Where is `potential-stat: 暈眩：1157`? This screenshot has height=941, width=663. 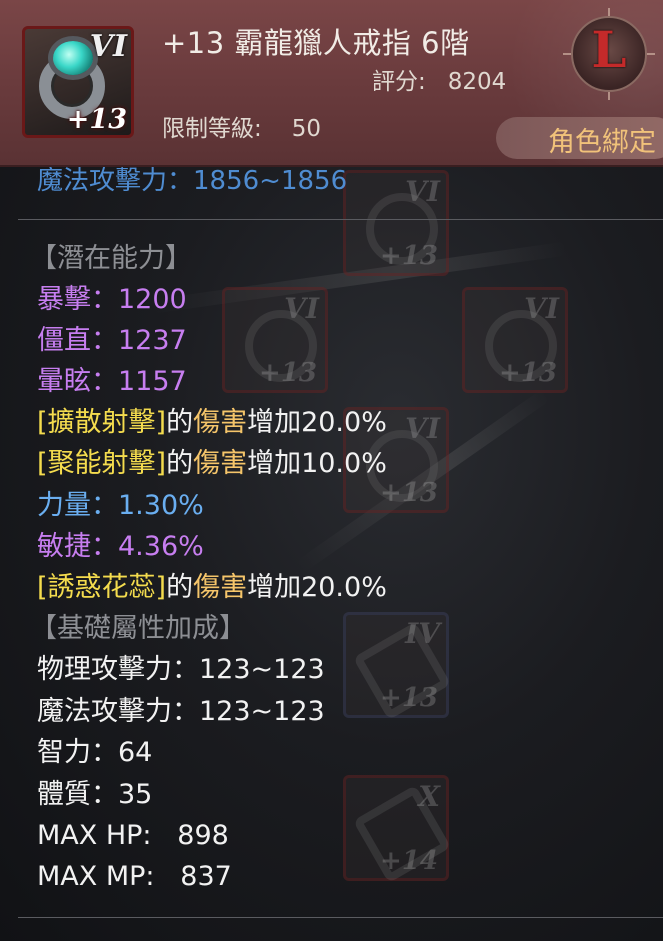
potential-stat: 暈眩：1157 is located at coordinates (112, 381).